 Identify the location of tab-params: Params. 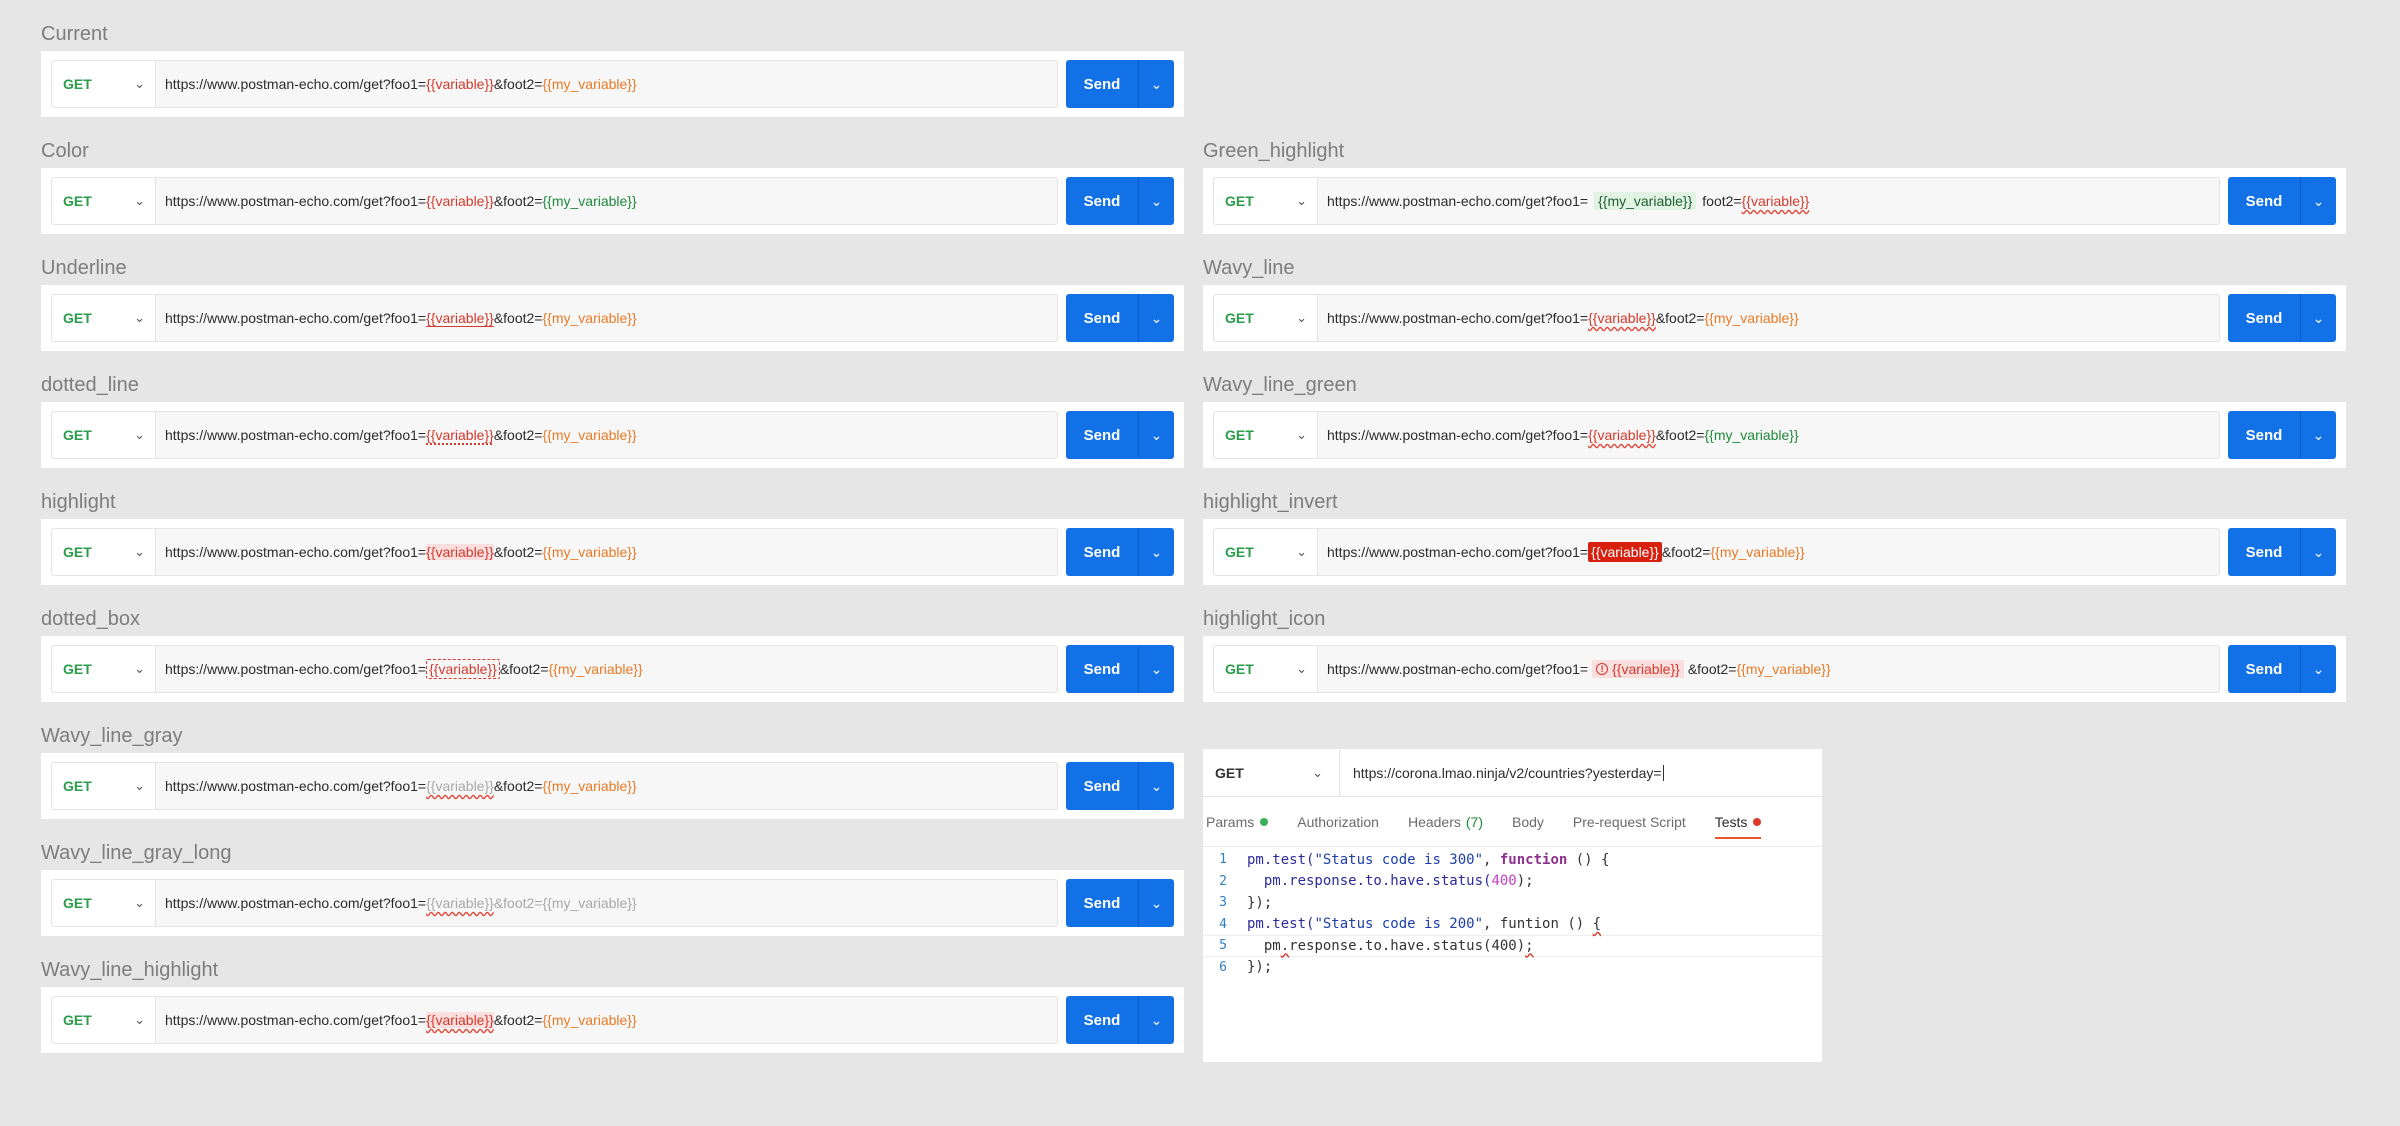
(1237, 822).